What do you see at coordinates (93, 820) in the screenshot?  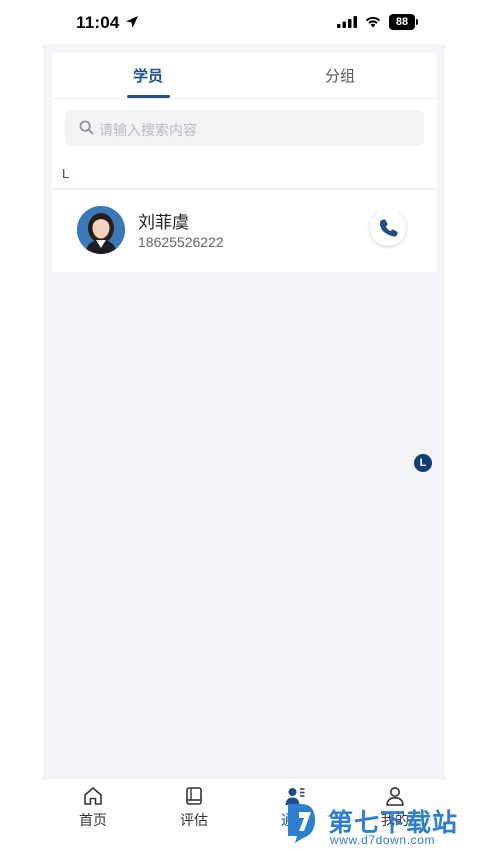 I see `nav-home-label: 首页` at bounding box center [93, 820].